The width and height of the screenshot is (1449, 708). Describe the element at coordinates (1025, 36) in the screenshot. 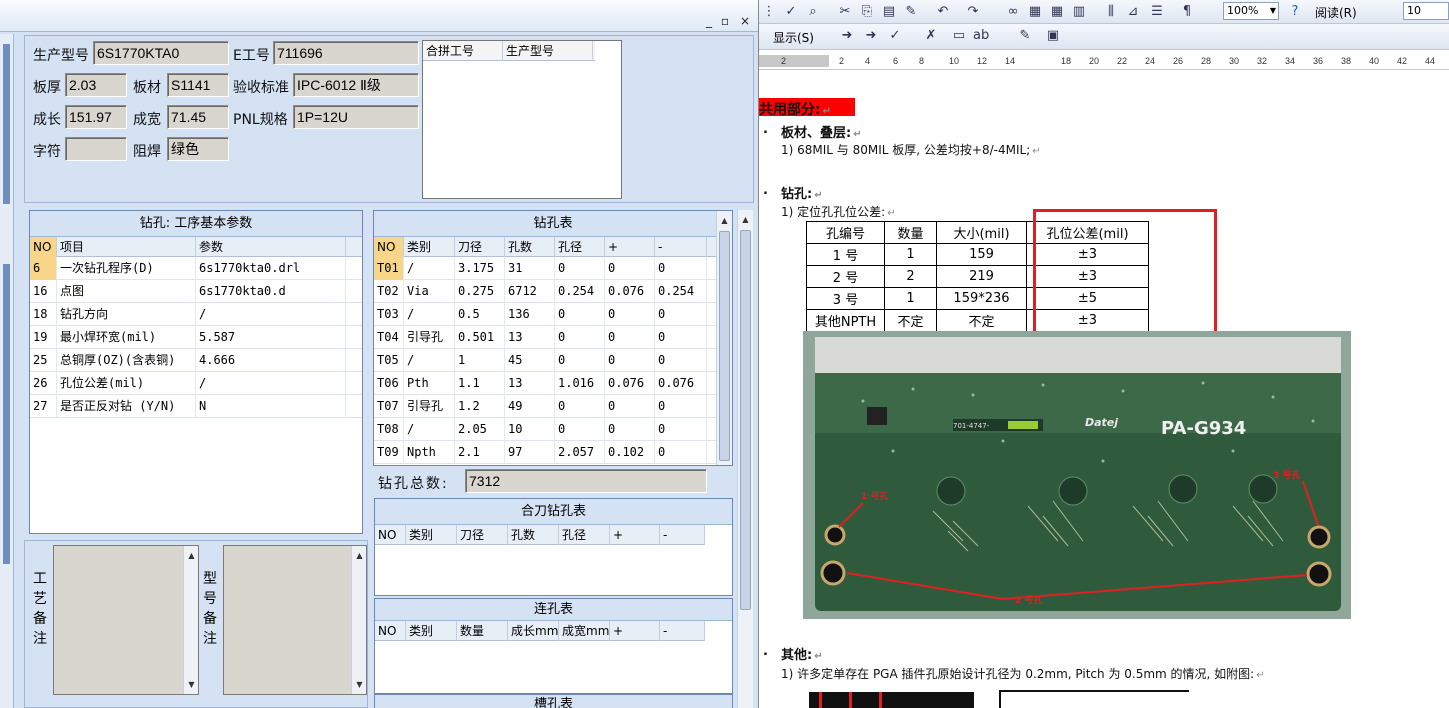

I see `track-changes-icon: ✎` at that location.